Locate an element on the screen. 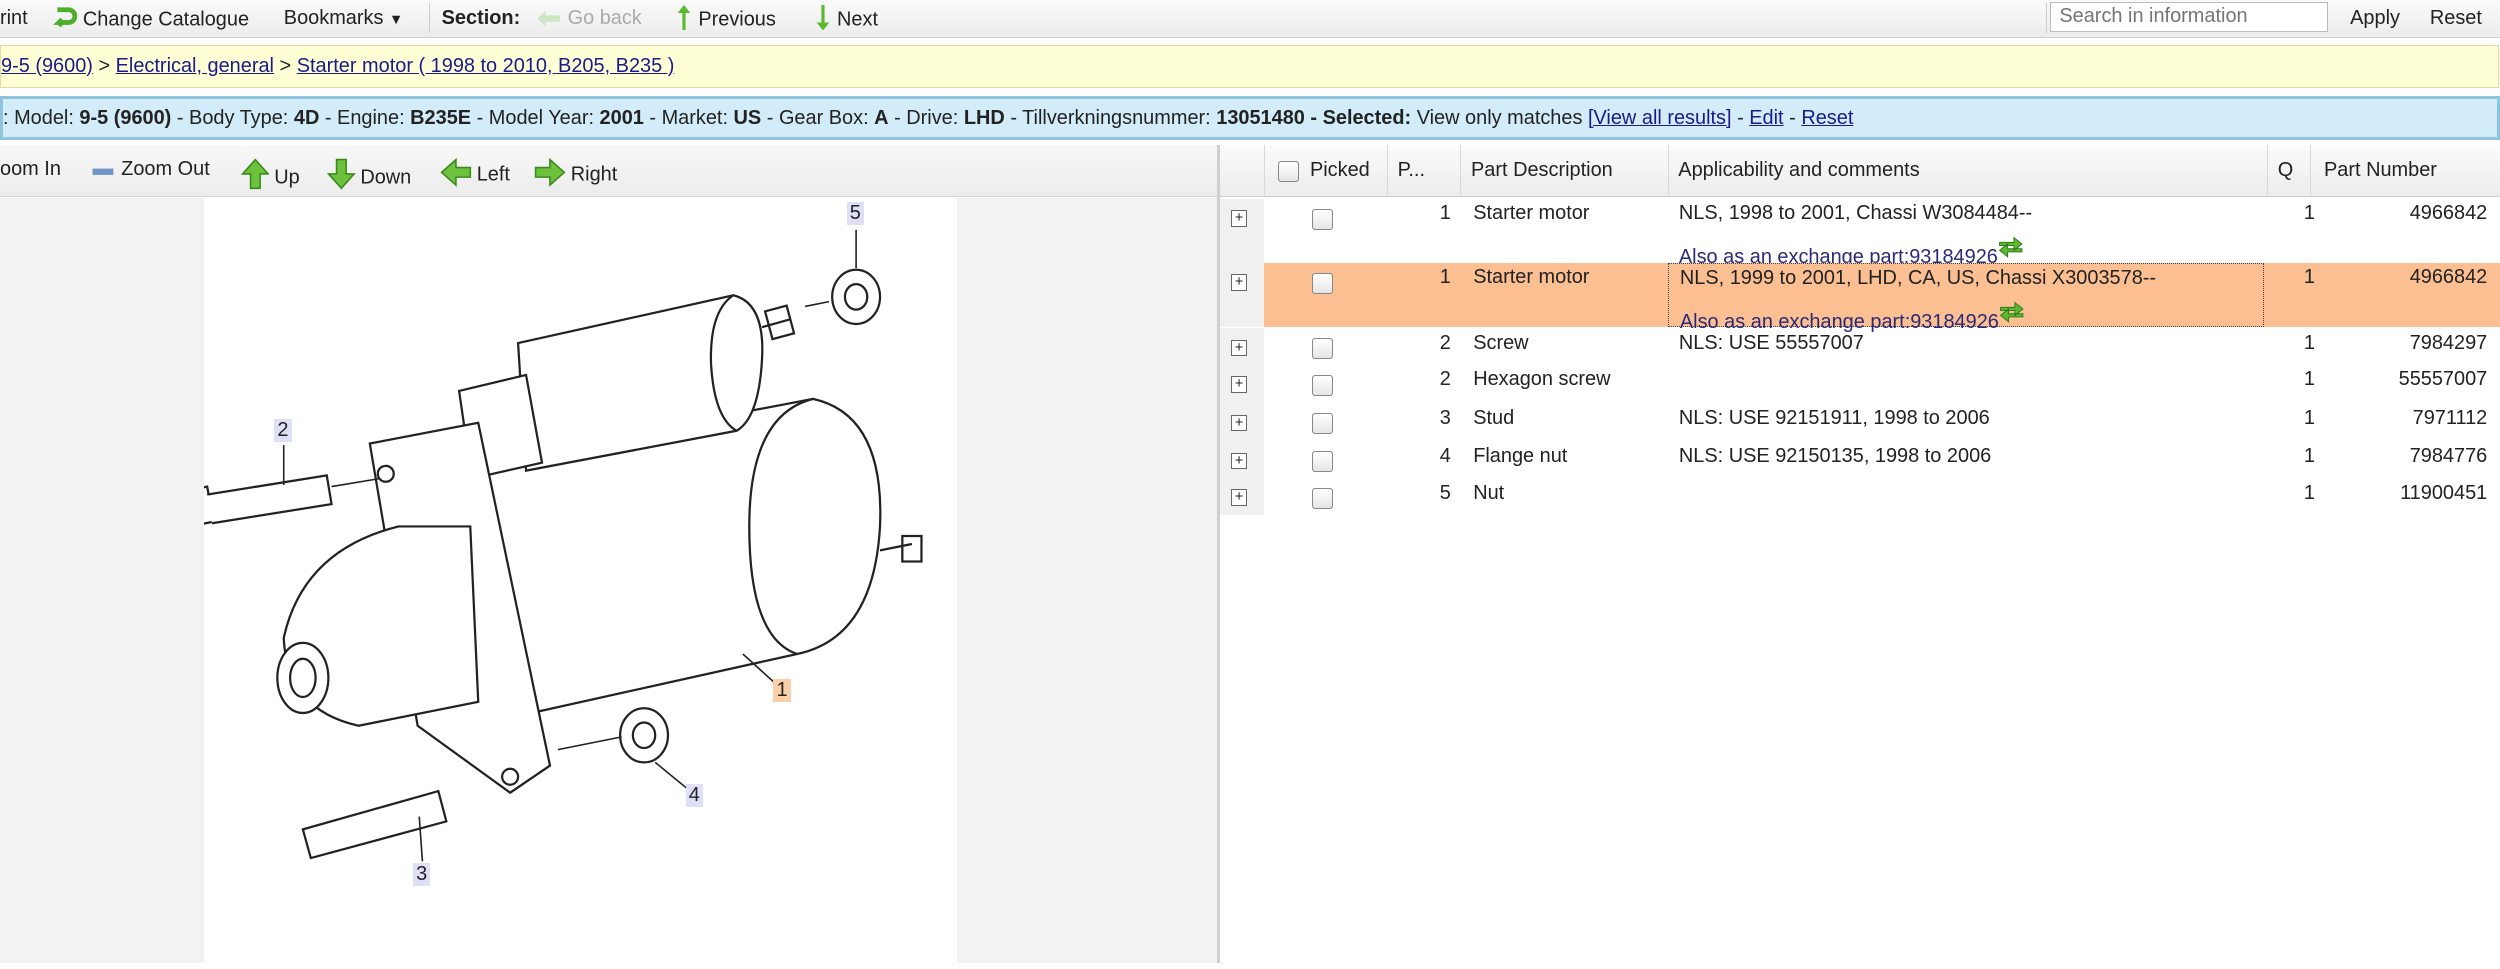 Image resolution: width=2500 pixels, height=969 pixels. divider is located at coordinates (429, 18).